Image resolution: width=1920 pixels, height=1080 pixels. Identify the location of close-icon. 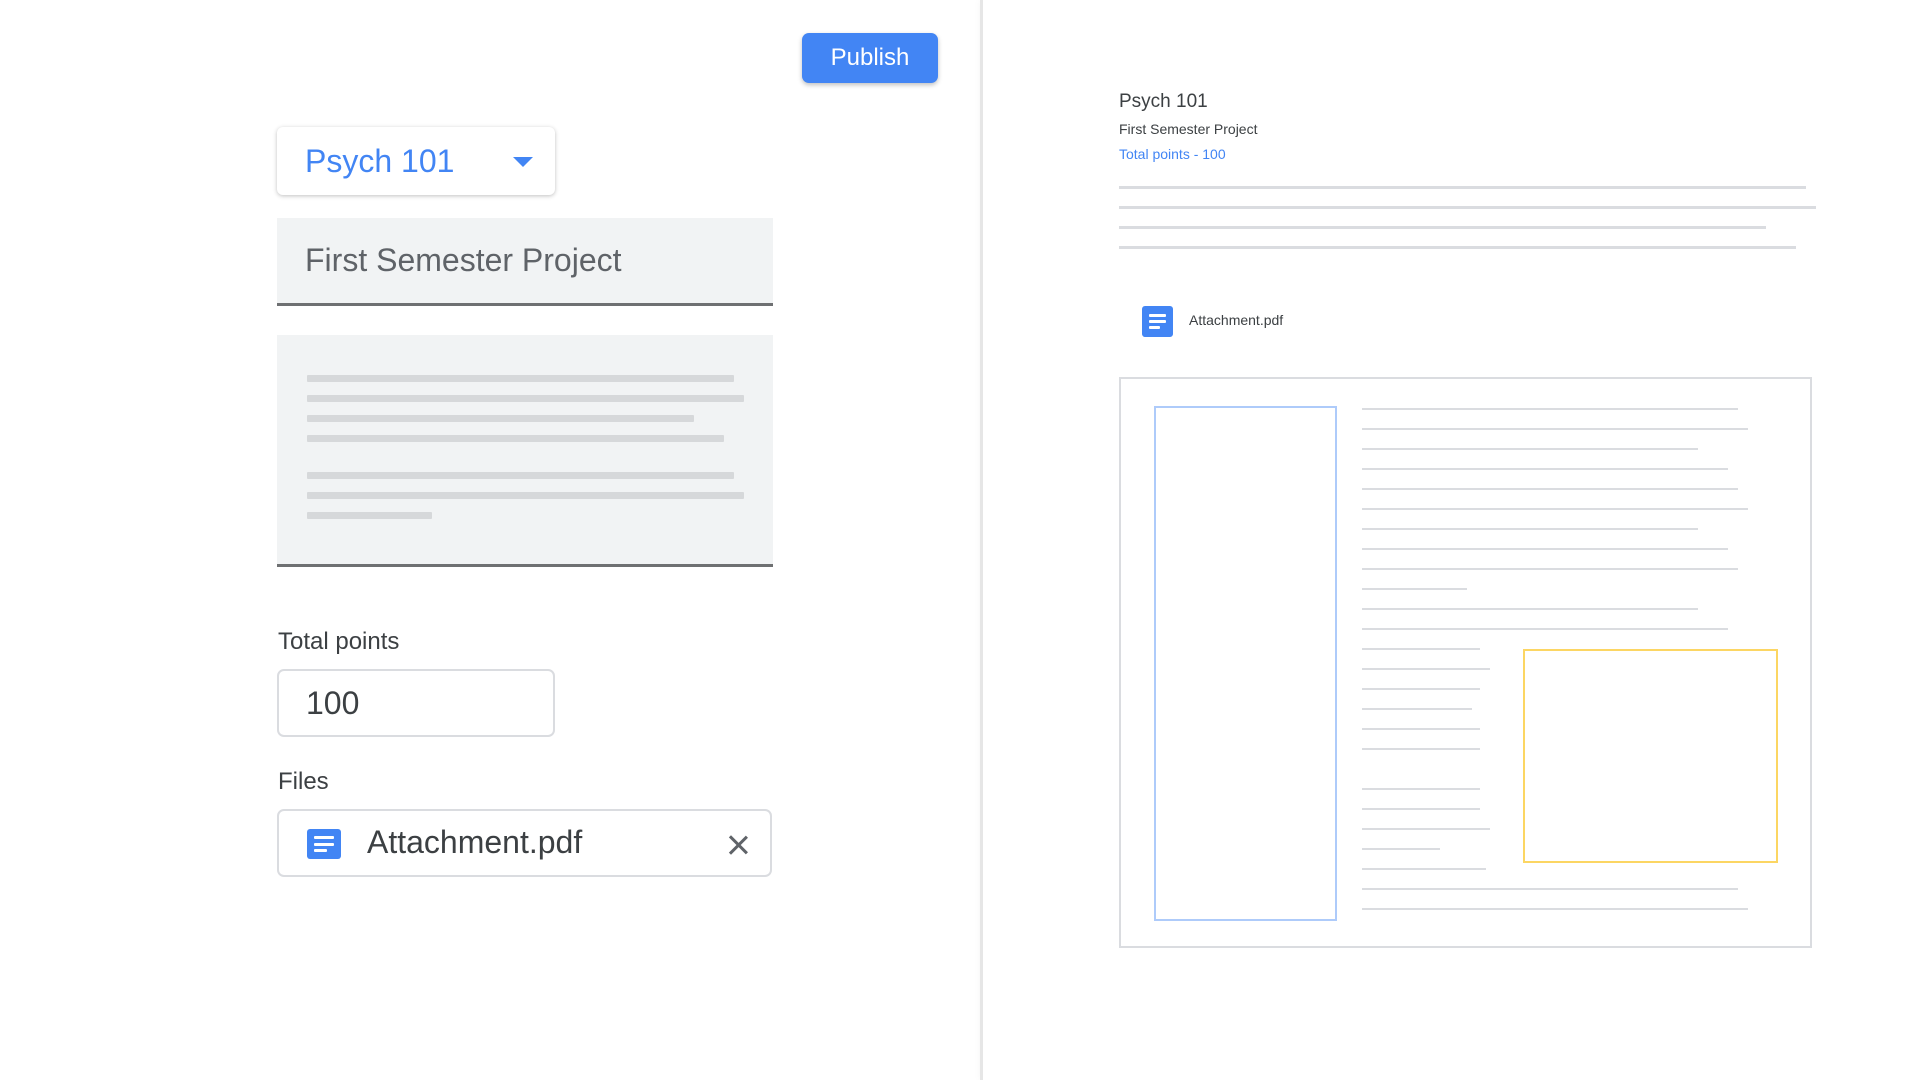
(738, 845).